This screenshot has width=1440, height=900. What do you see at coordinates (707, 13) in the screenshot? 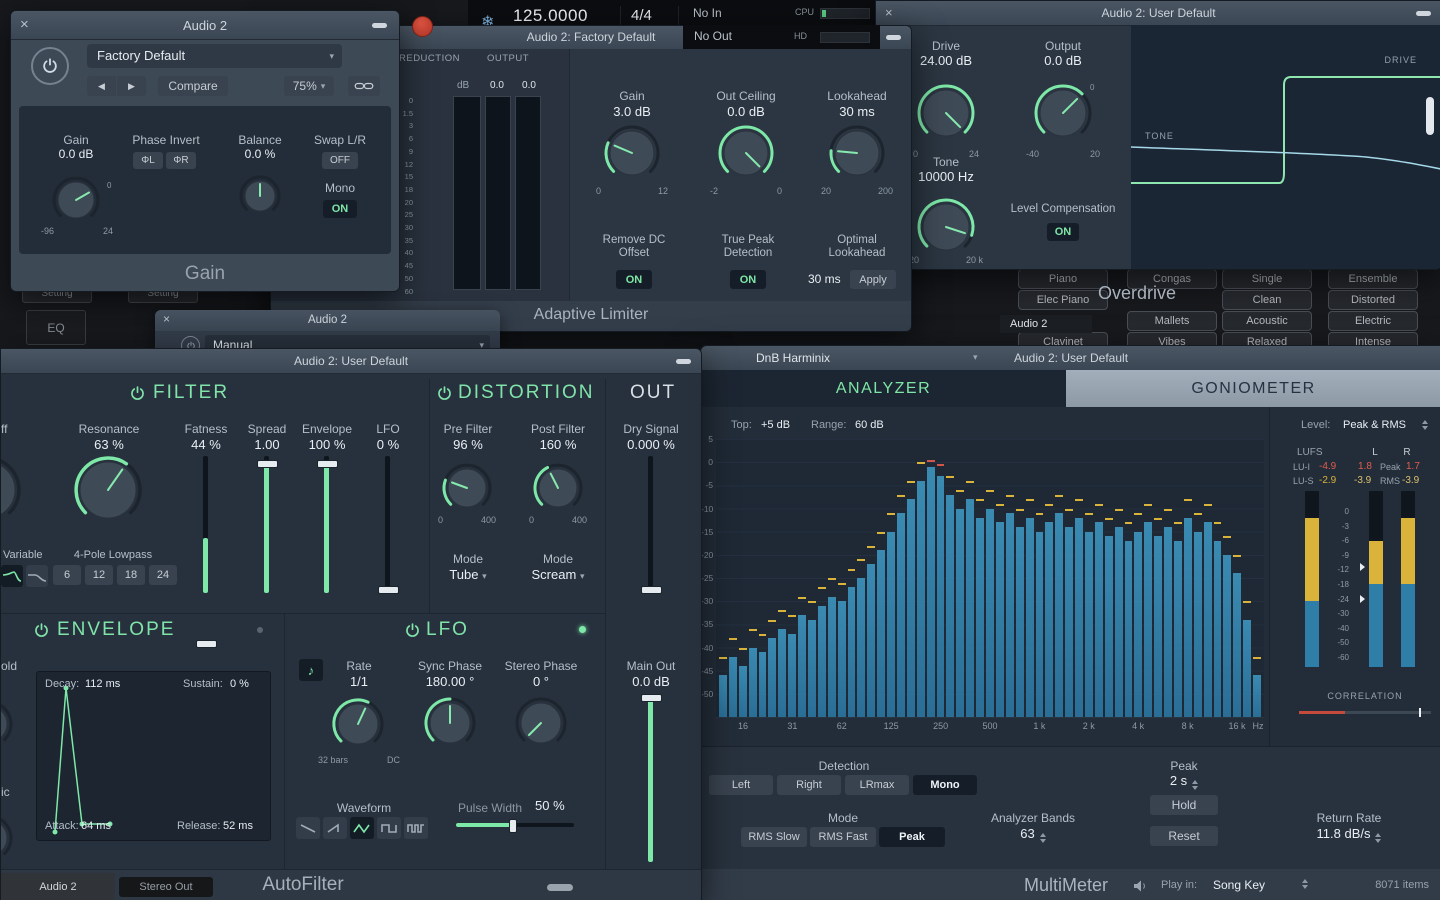
I see `input-display: No In` at bounding box center [707, 13].